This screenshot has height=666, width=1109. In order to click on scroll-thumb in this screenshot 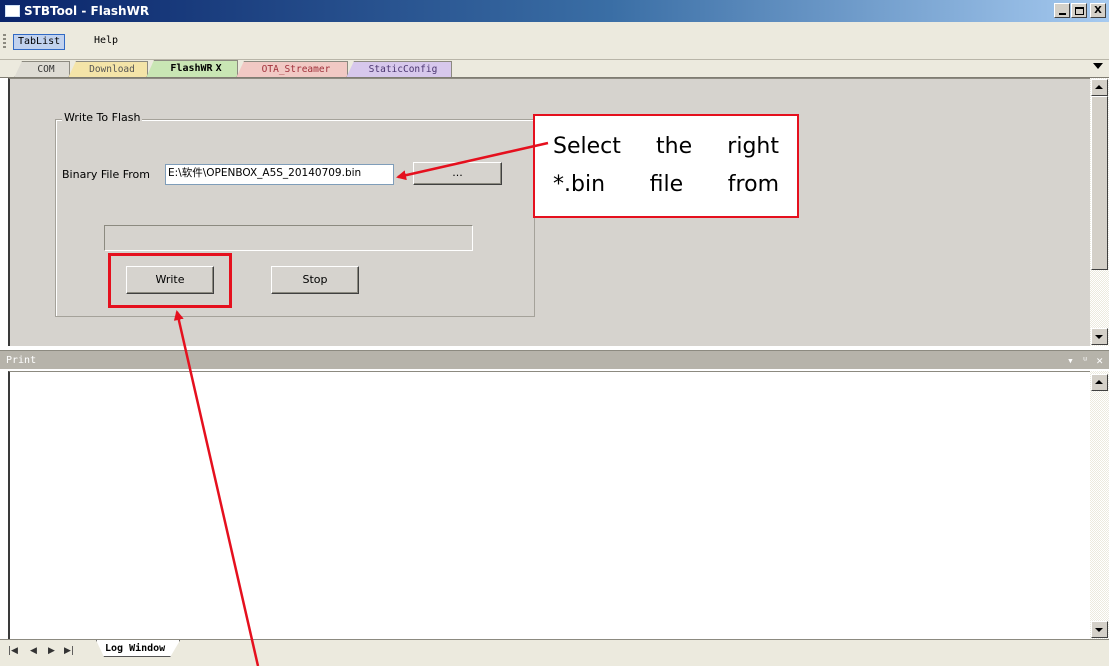, I will do `click(1099, 183)`.